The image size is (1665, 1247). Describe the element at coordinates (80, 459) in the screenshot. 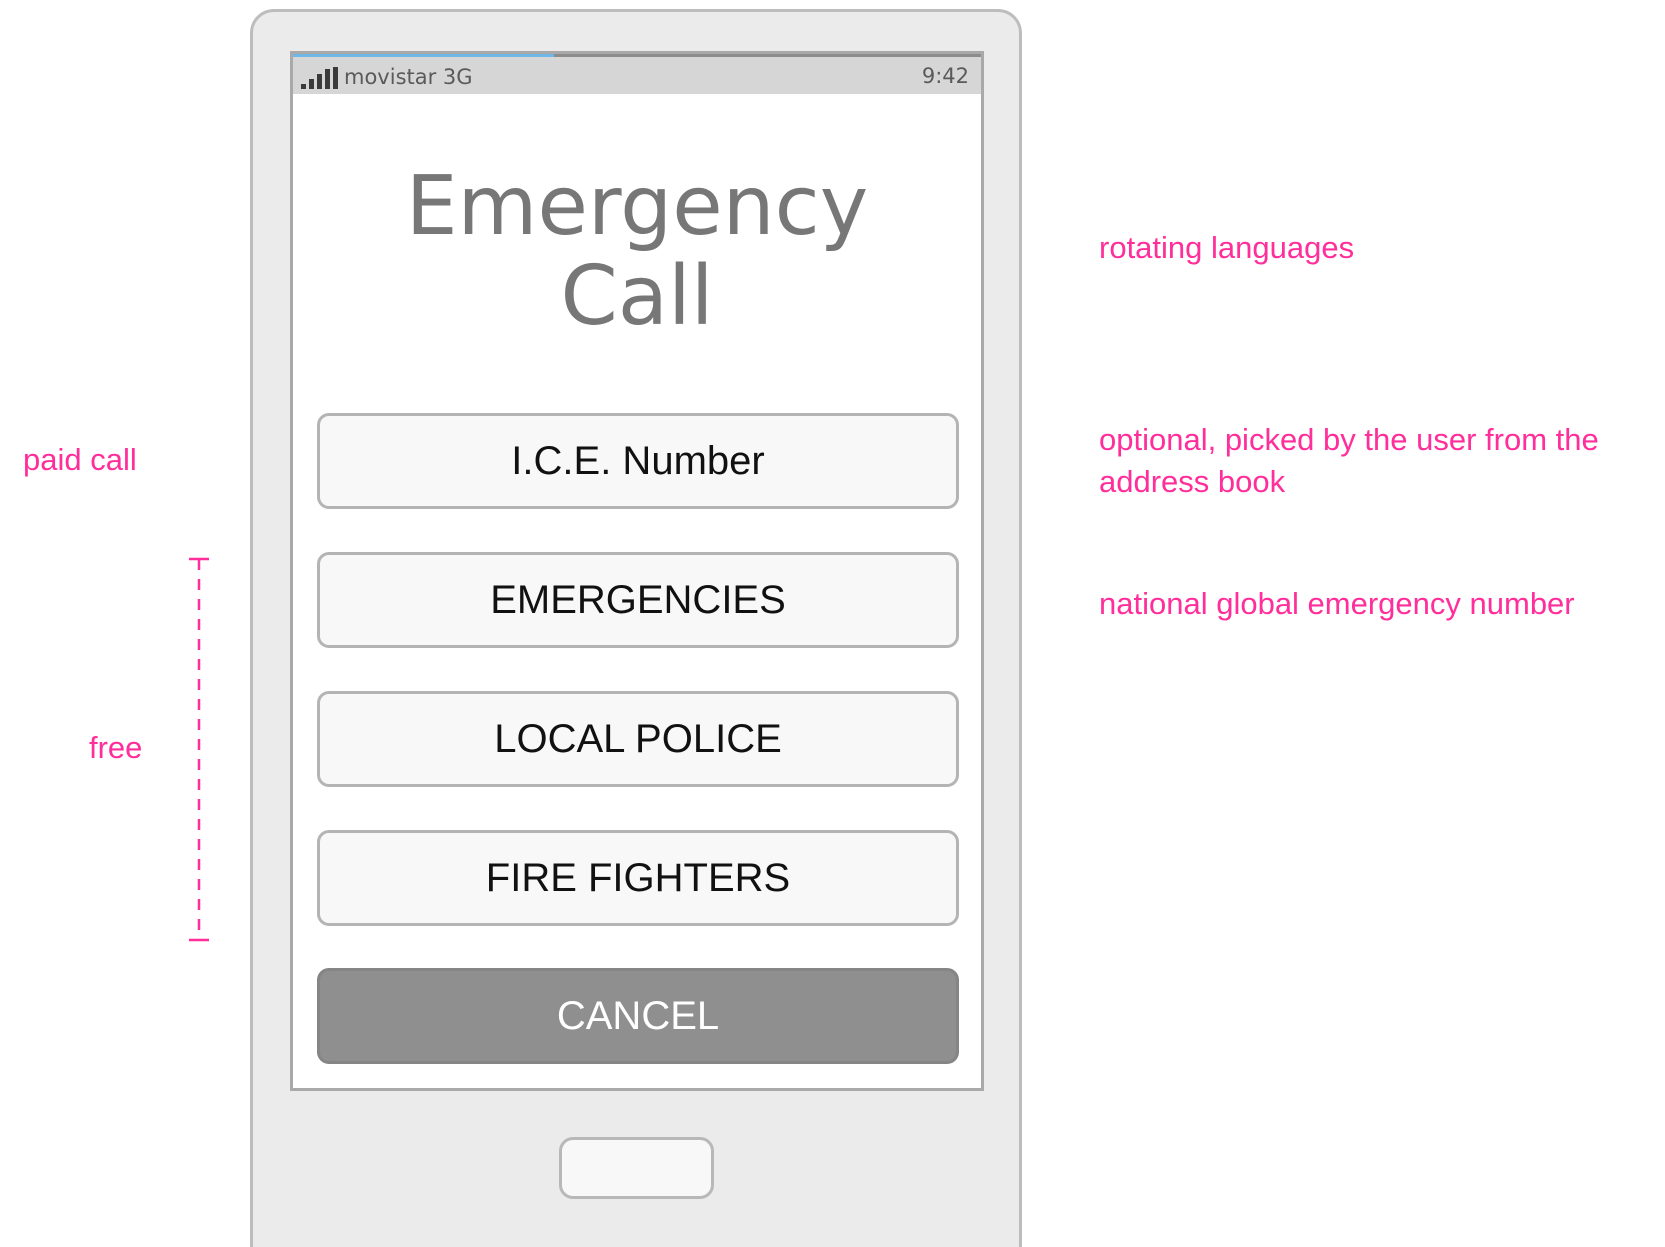

I see `paid-call-annotation: paid call` at that location.